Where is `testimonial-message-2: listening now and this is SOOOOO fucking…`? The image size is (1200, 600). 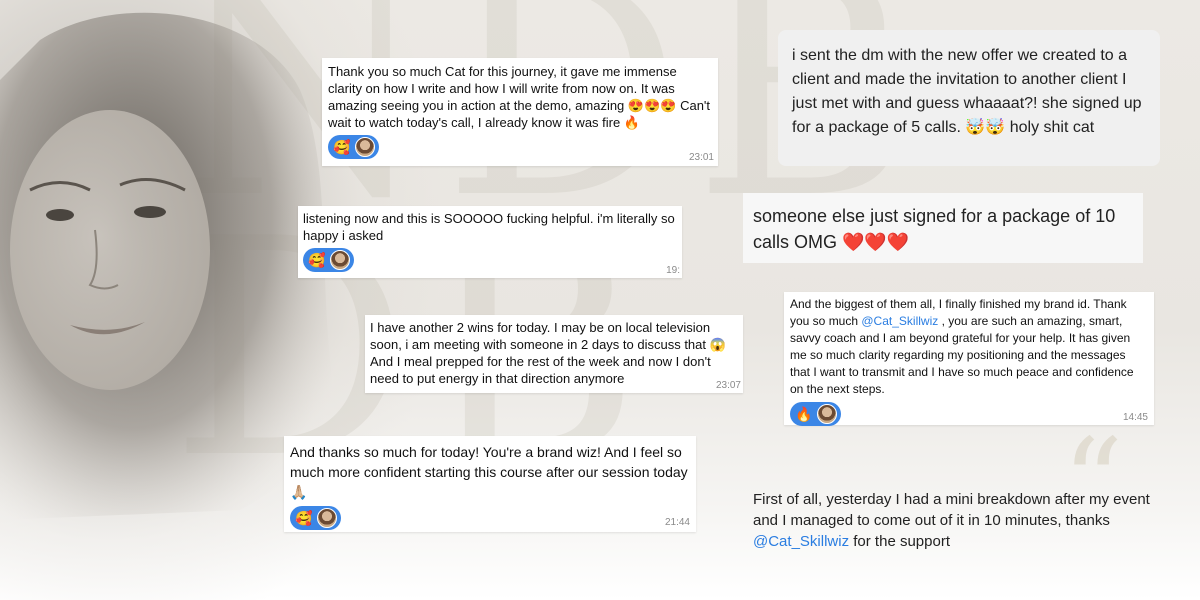 testimonial-message-2: listening now and this is SOOOOO fucking… is located at coordinates (490, 242).